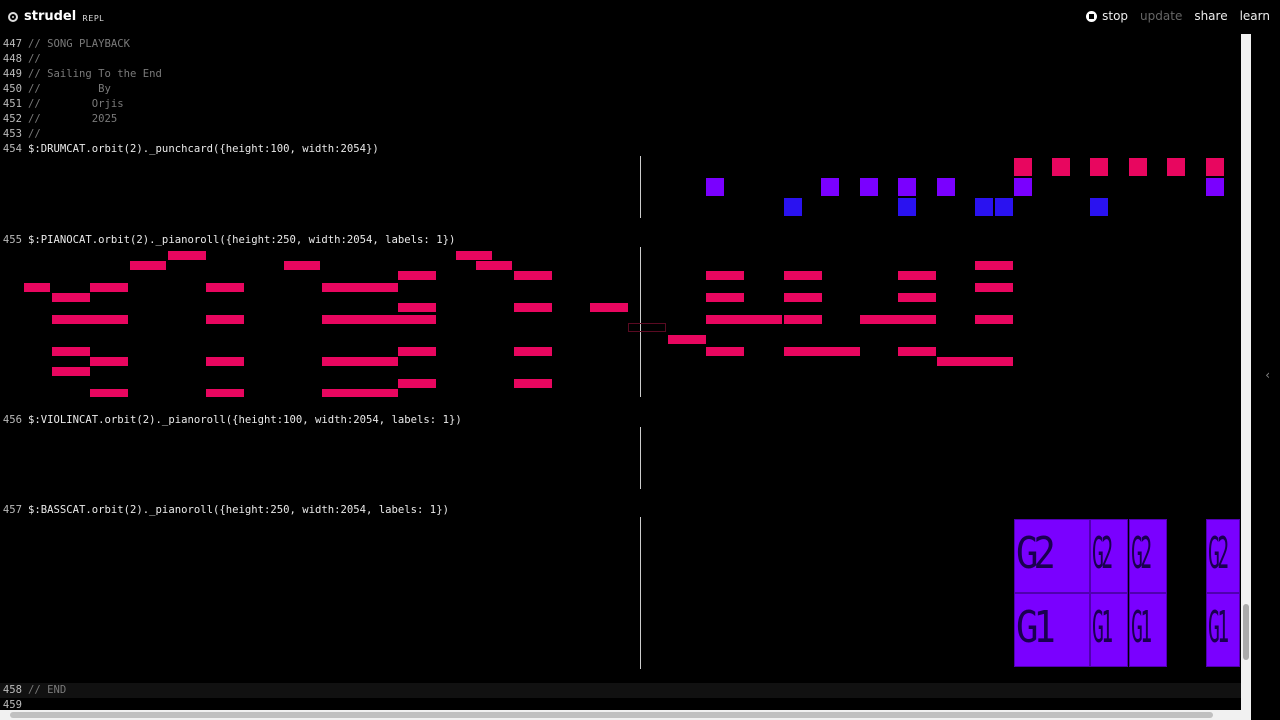 The image size is (1280, 720). Describe the element at coordinates (1246, 372) in the screenshot. I see `vertical-scrollbar` at that location.